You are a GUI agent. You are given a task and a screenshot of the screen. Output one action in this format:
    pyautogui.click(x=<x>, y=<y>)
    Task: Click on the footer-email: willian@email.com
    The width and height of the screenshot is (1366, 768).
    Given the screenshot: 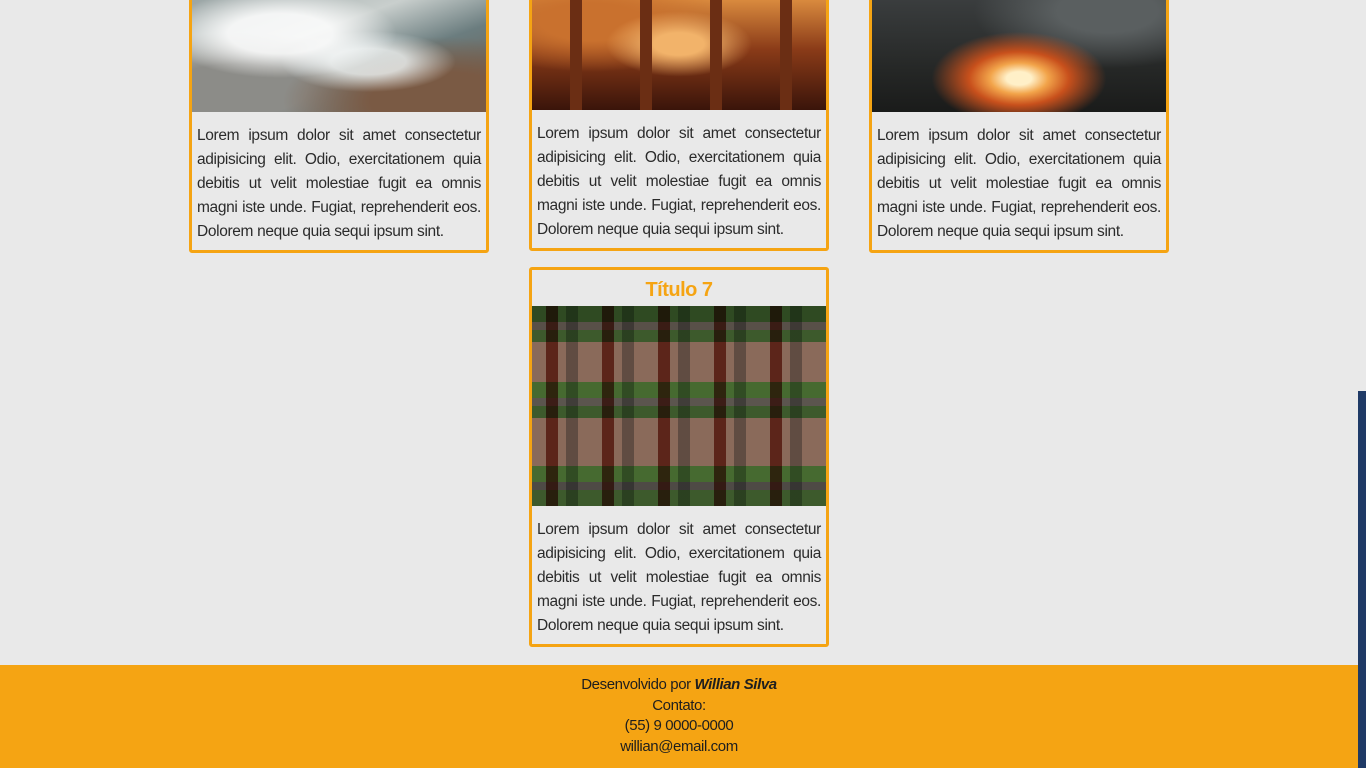 What is the action you would take?
    pyautogui.click(x=679, y=746)
    